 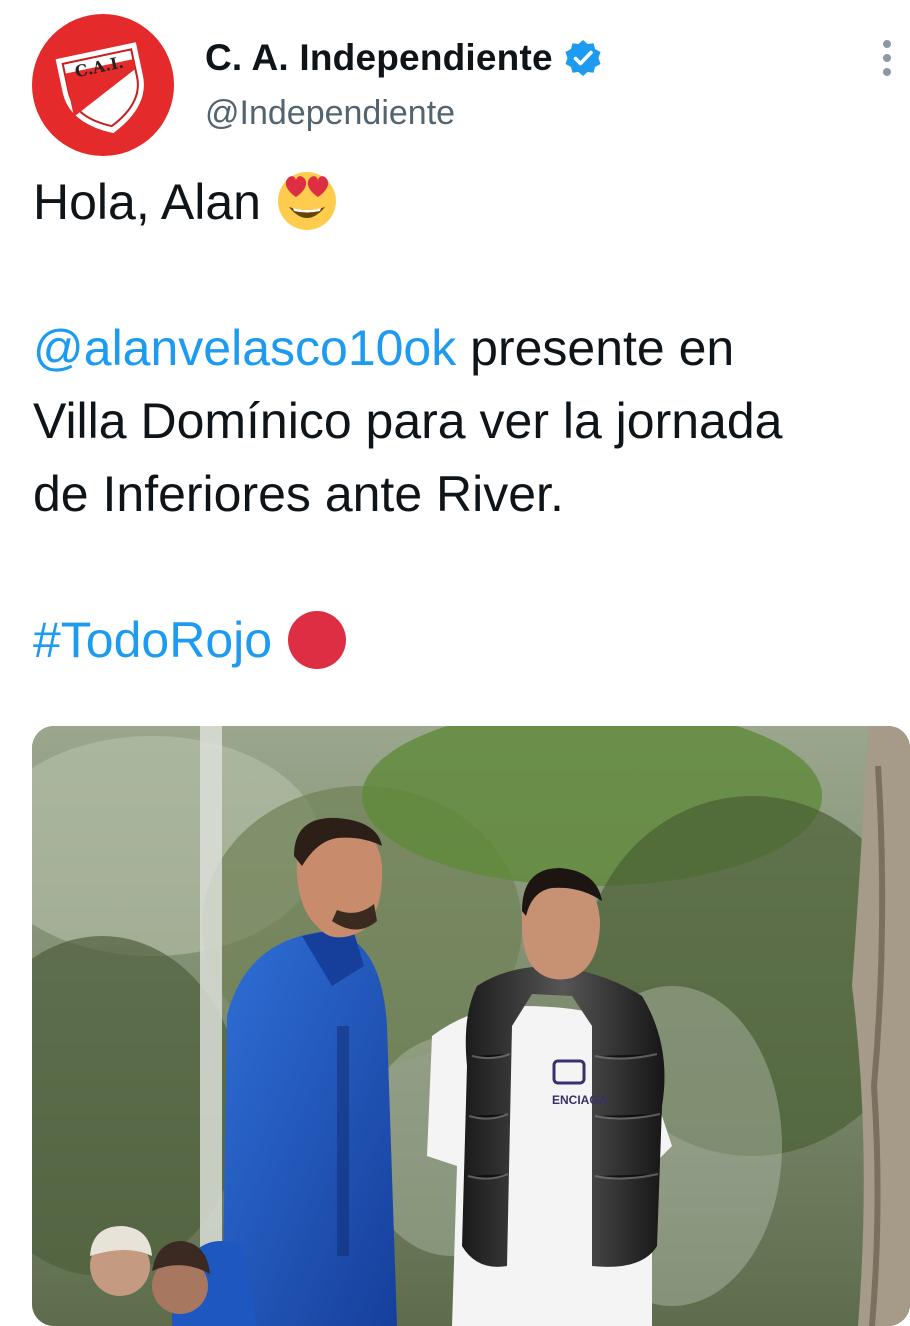 What do you see at coordinates (583, 58) in the screenshot?
I see `verified-badge-icon` at bounding box center [583, 58].